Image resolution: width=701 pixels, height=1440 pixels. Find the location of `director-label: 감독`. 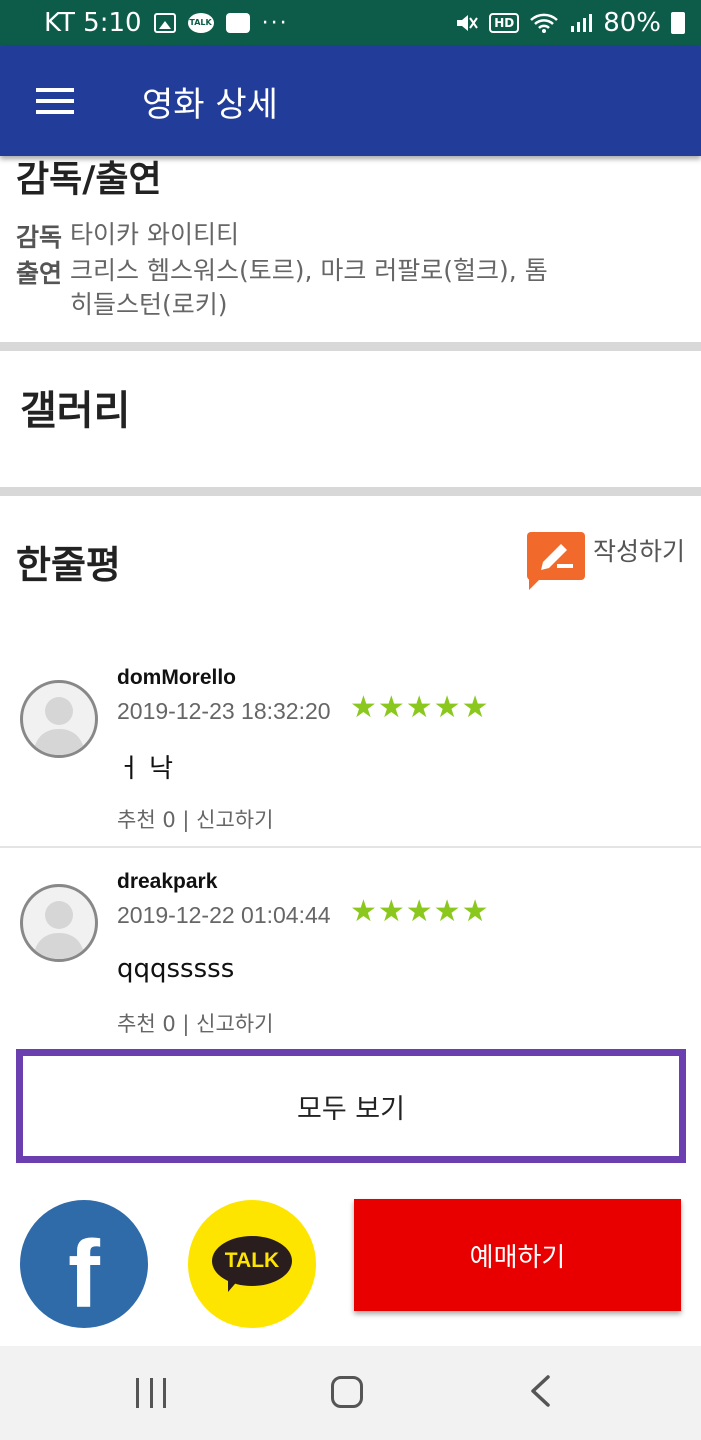

director-label: 감독 is located at coordinates (39, 237).